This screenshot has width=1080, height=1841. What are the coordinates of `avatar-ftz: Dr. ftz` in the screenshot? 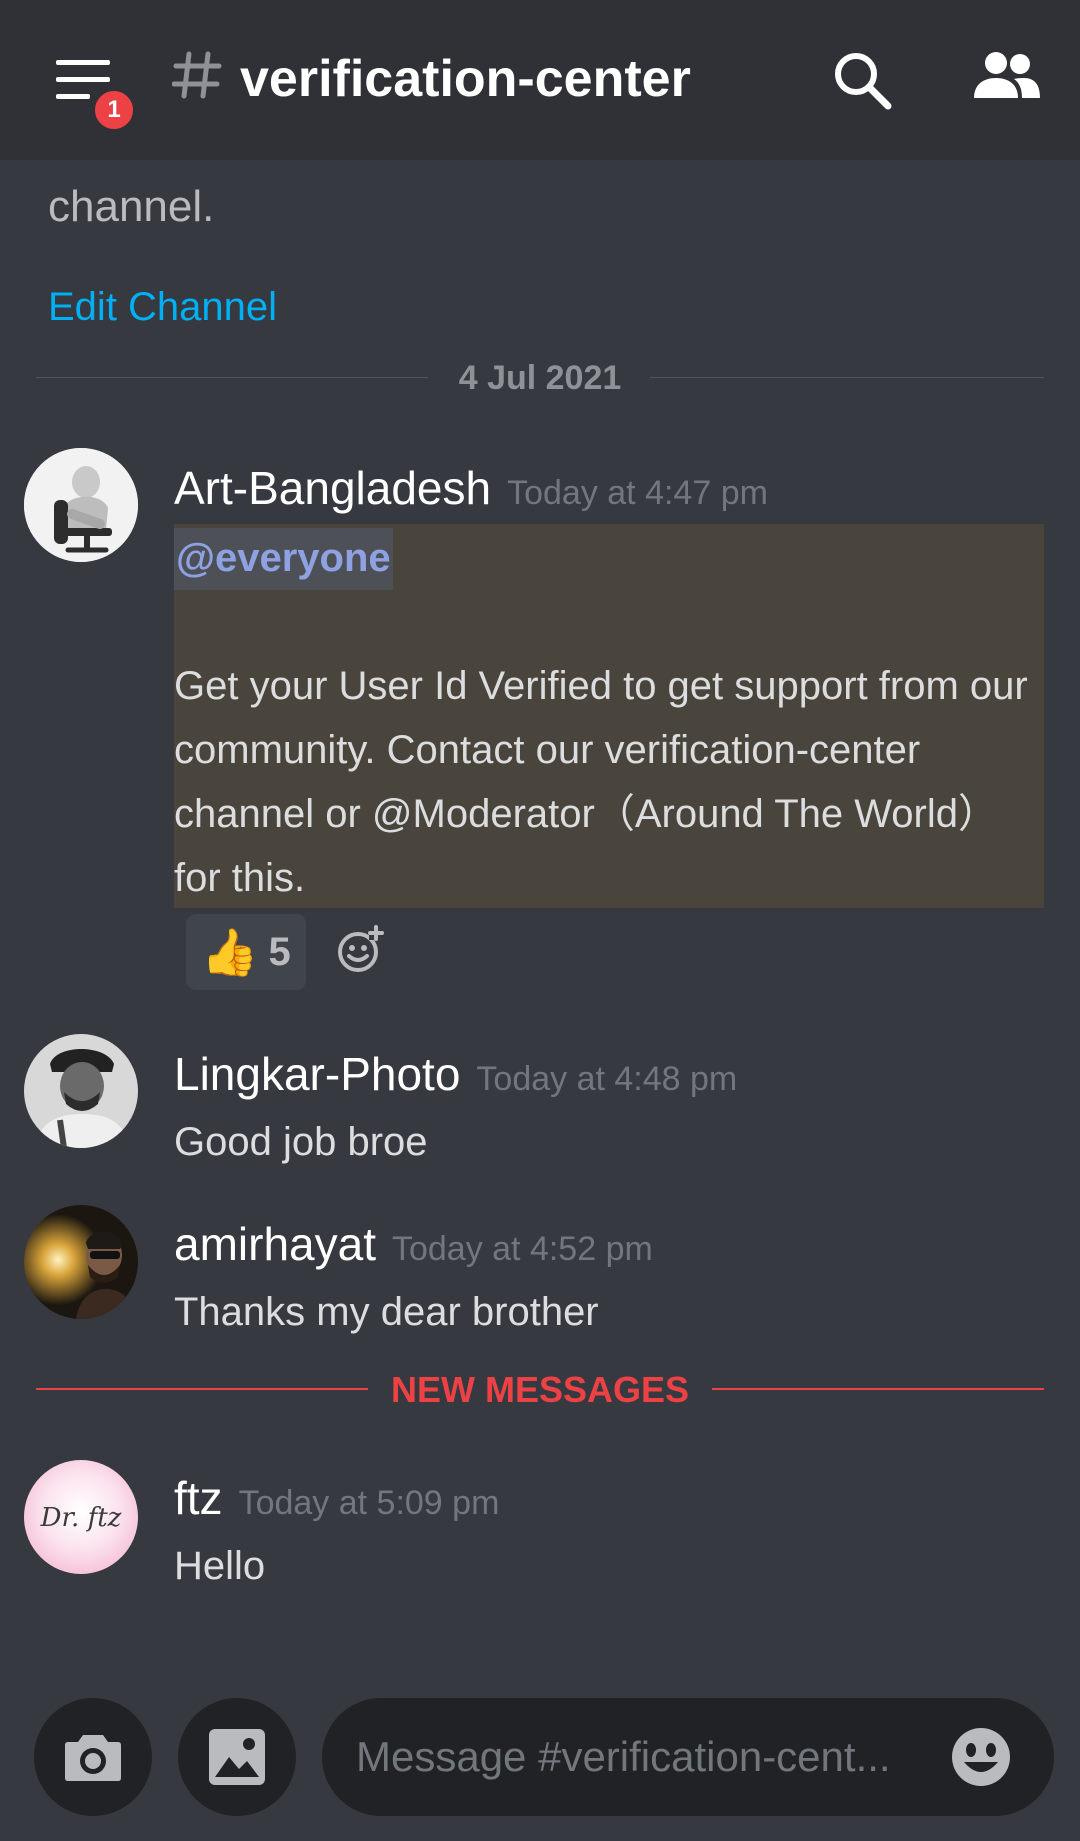 It's located at (81, 1517).